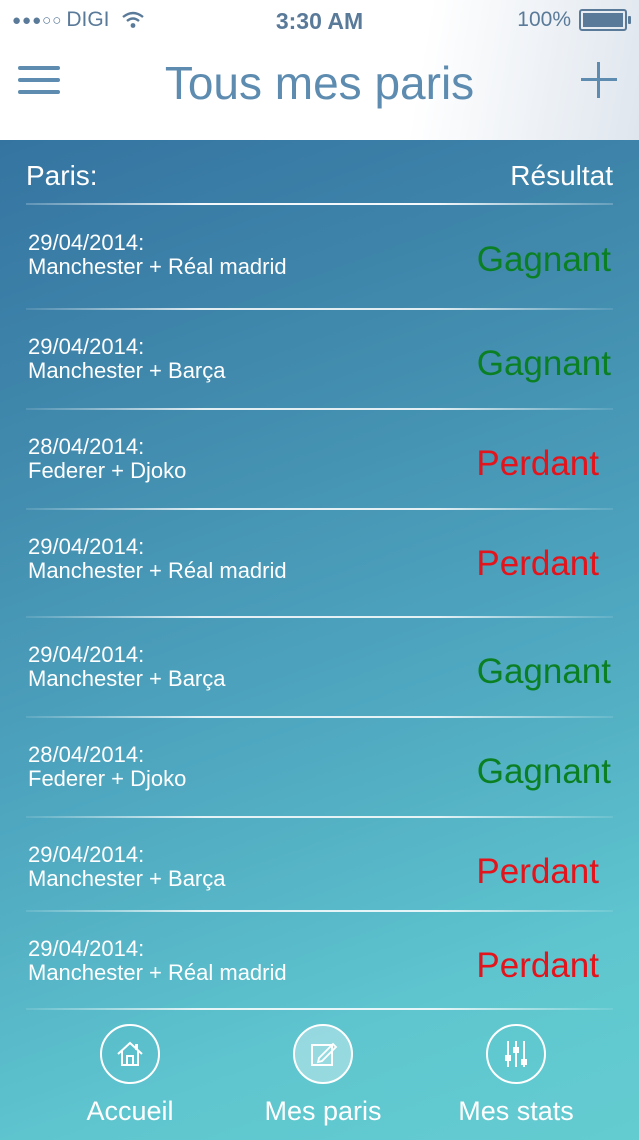 The width and height of the screenshot is (639, 1140). What do you see at coordinates (516, 1054) in the screenshot?
I see `sliders-icon` at bounding box center [516, 1054].